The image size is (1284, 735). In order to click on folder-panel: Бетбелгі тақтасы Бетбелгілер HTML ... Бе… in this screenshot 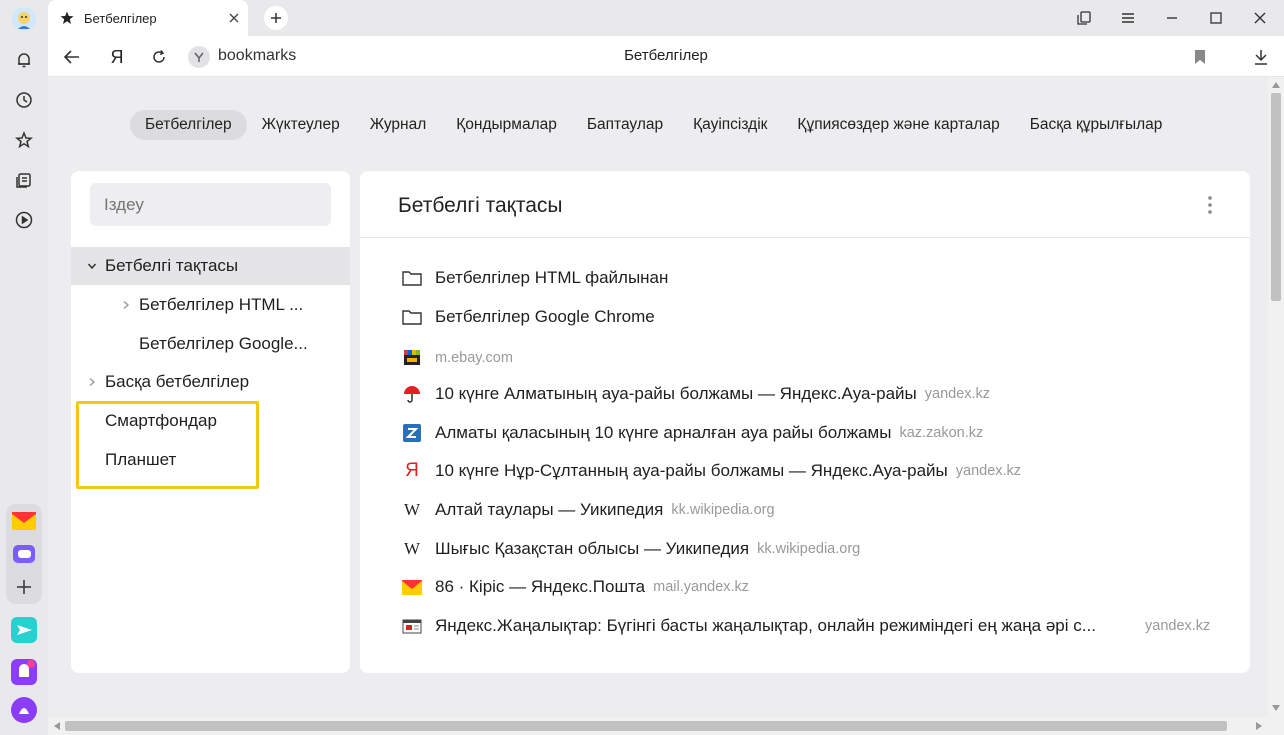, I will do `click(210, 422)`.